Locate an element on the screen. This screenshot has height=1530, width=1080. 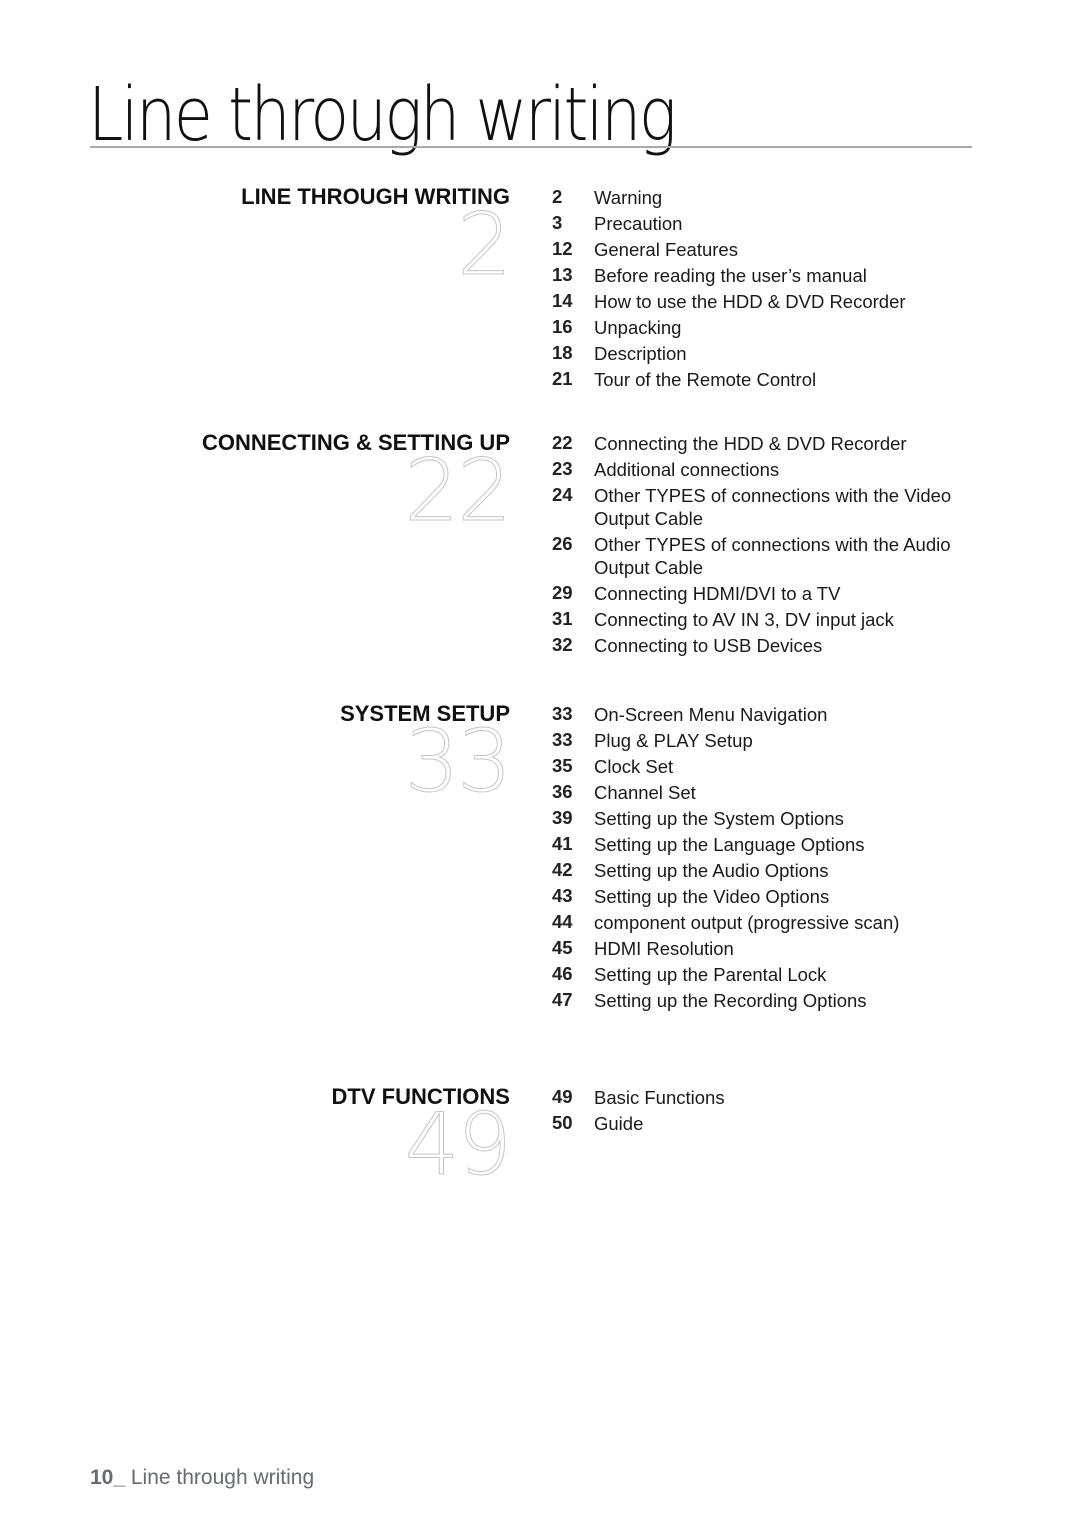
toc-entry: 45 HDMI Resolution is located at coordinates (772, 948).